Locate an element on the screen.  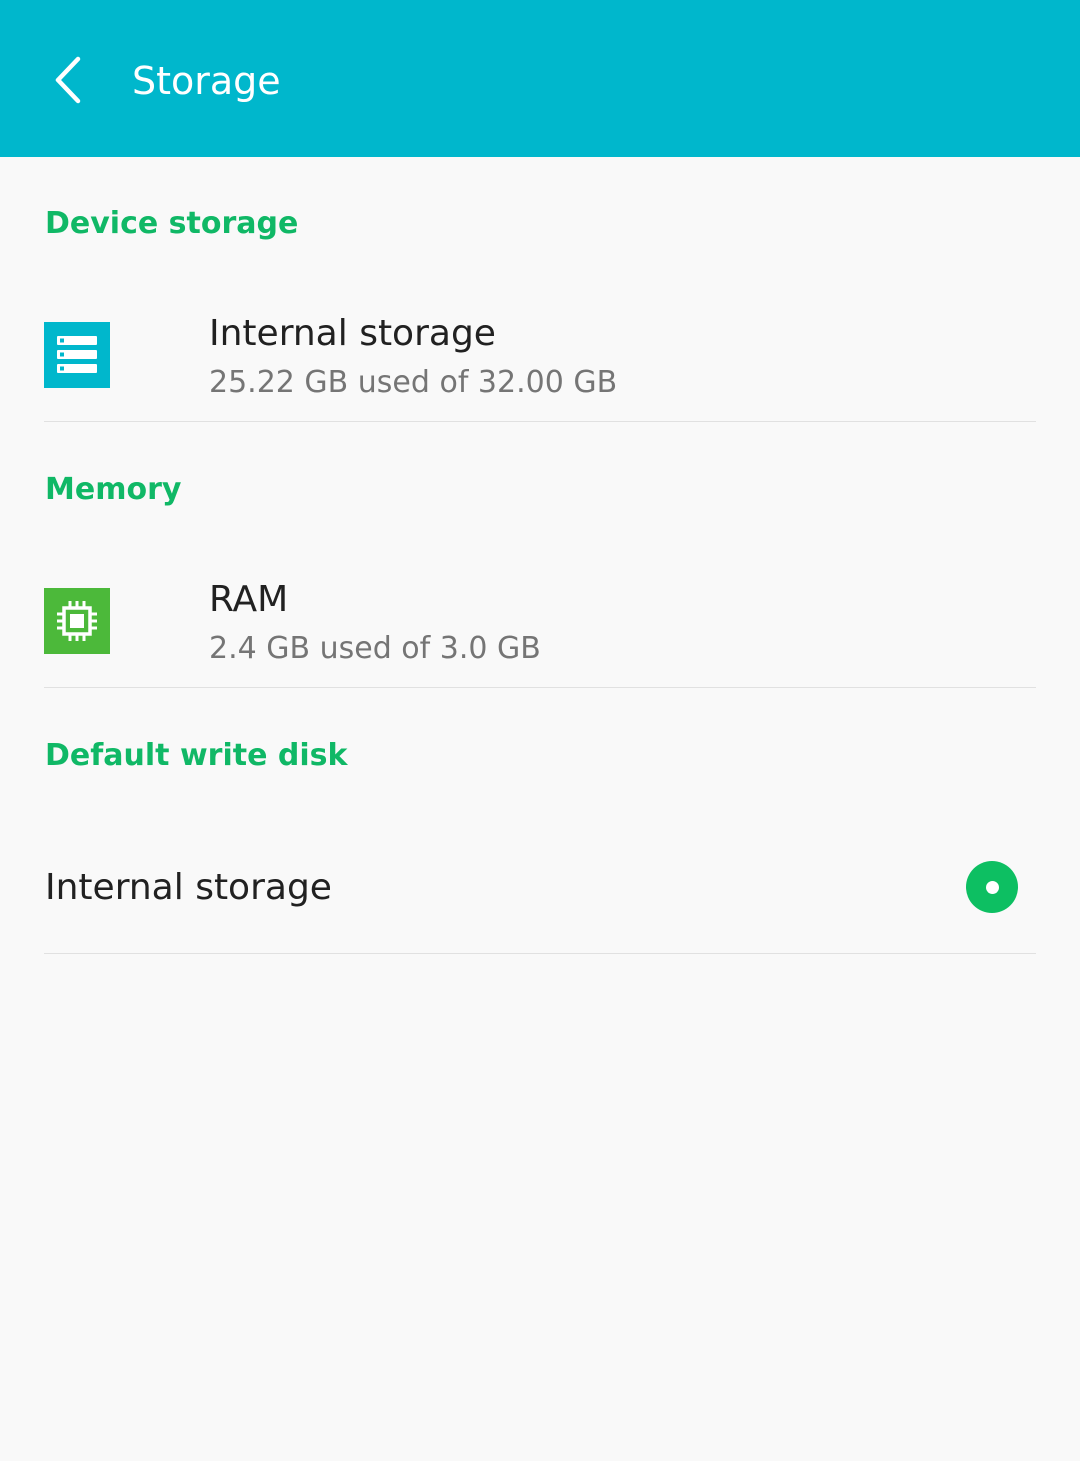
default-disk-internal-storage-title: Internal storage is located at coordinates (188, 887).